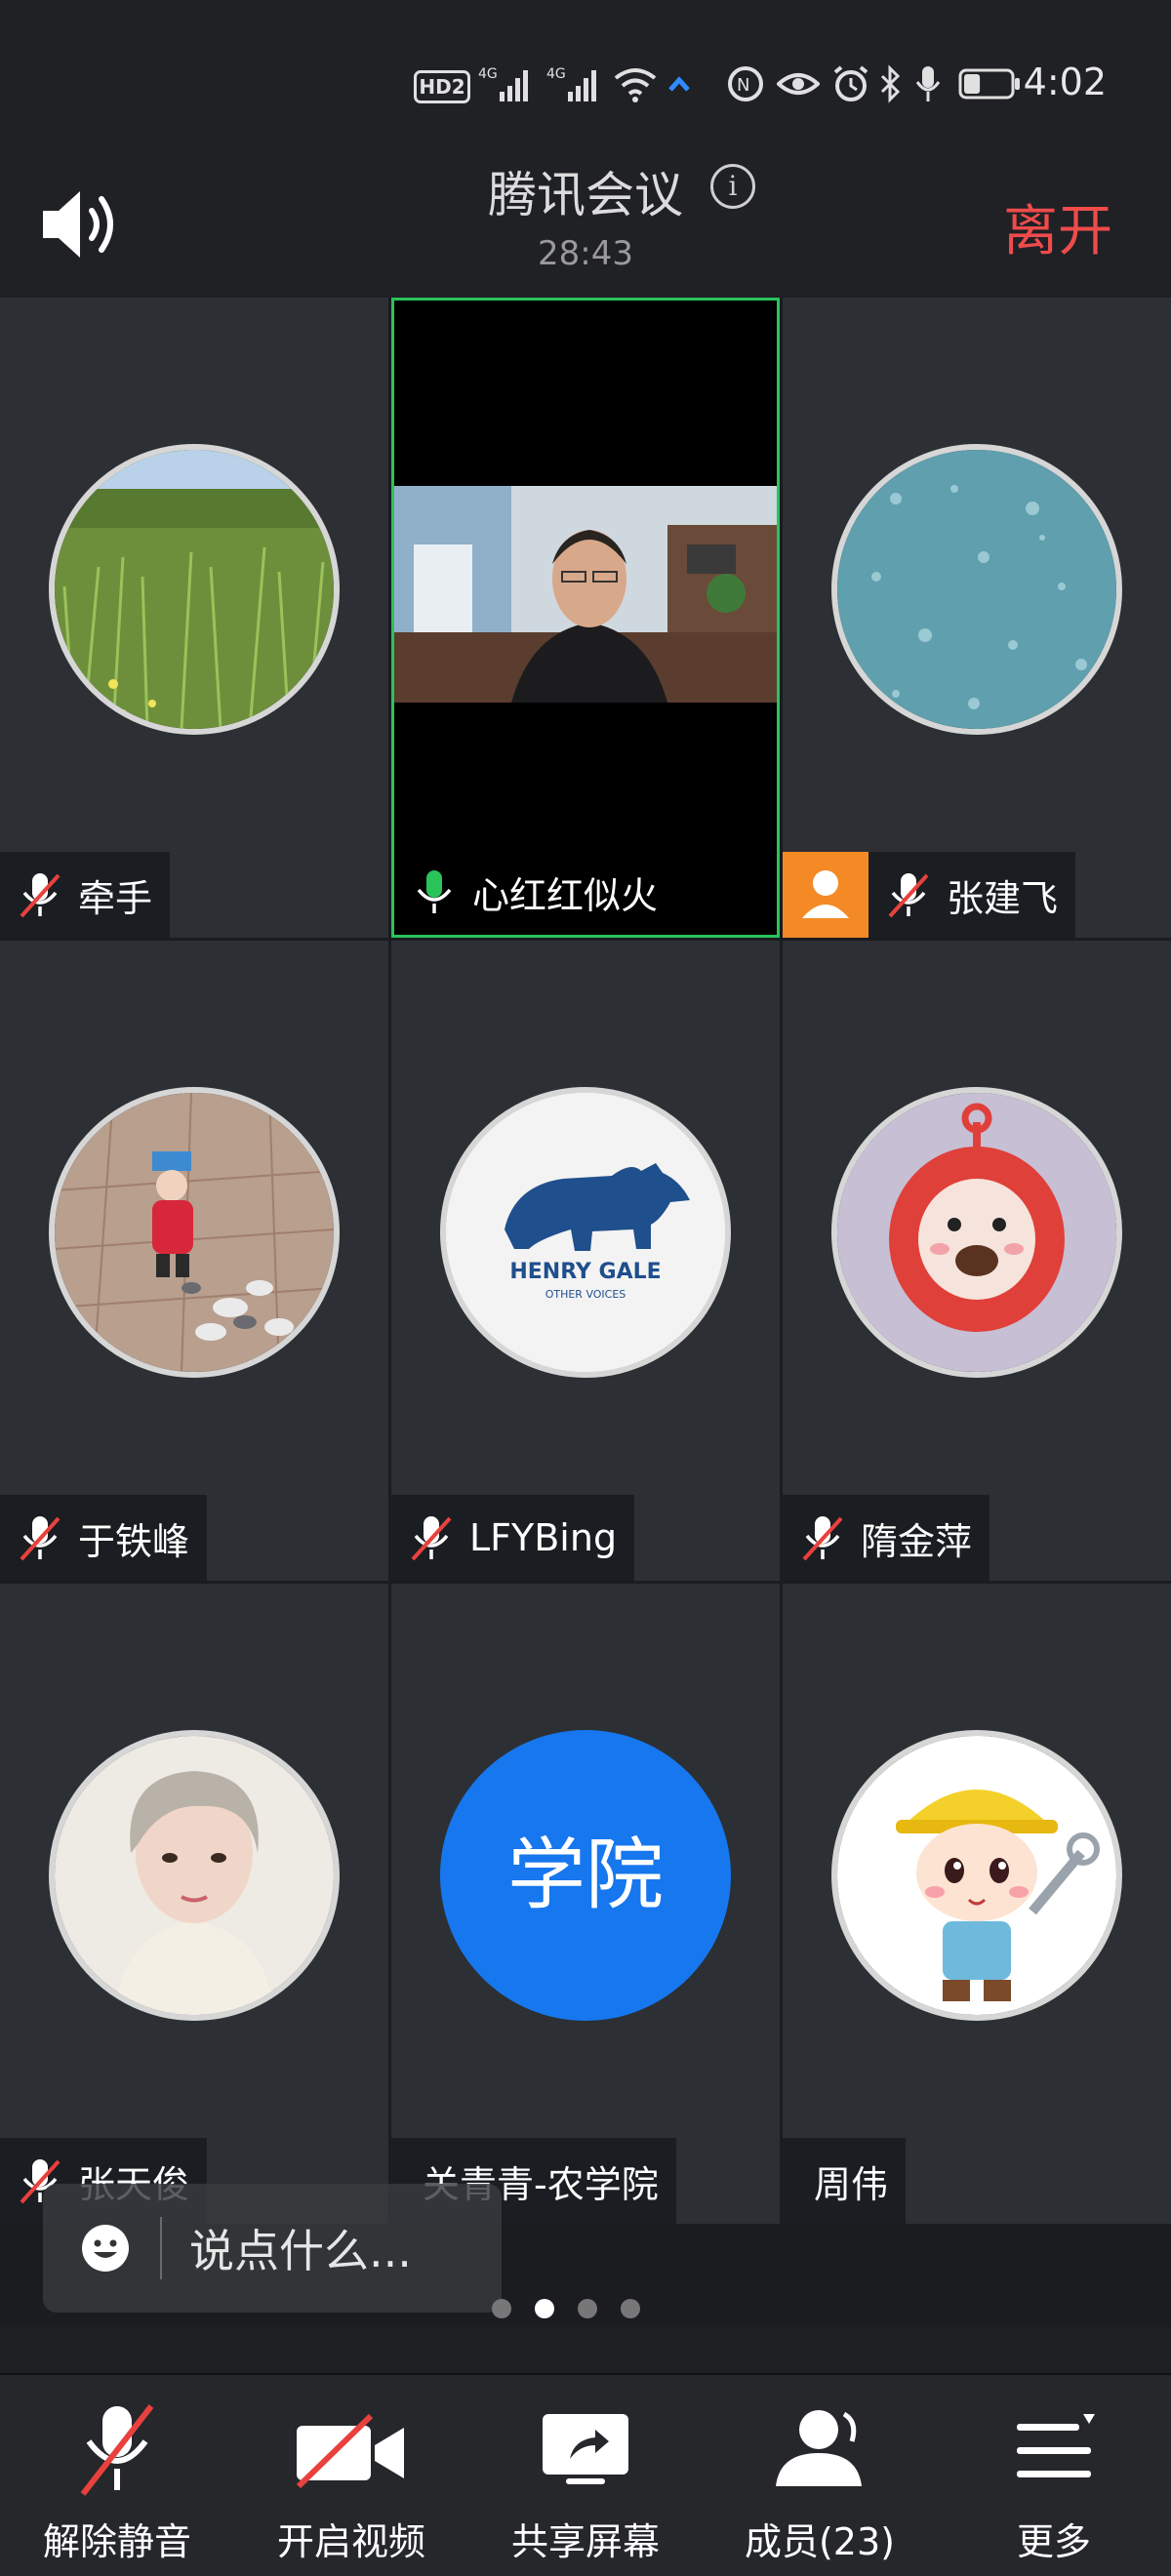  Describe the element at coordinates (890, 83) in the screenshot. I see `bluetooth-icon` at that location.